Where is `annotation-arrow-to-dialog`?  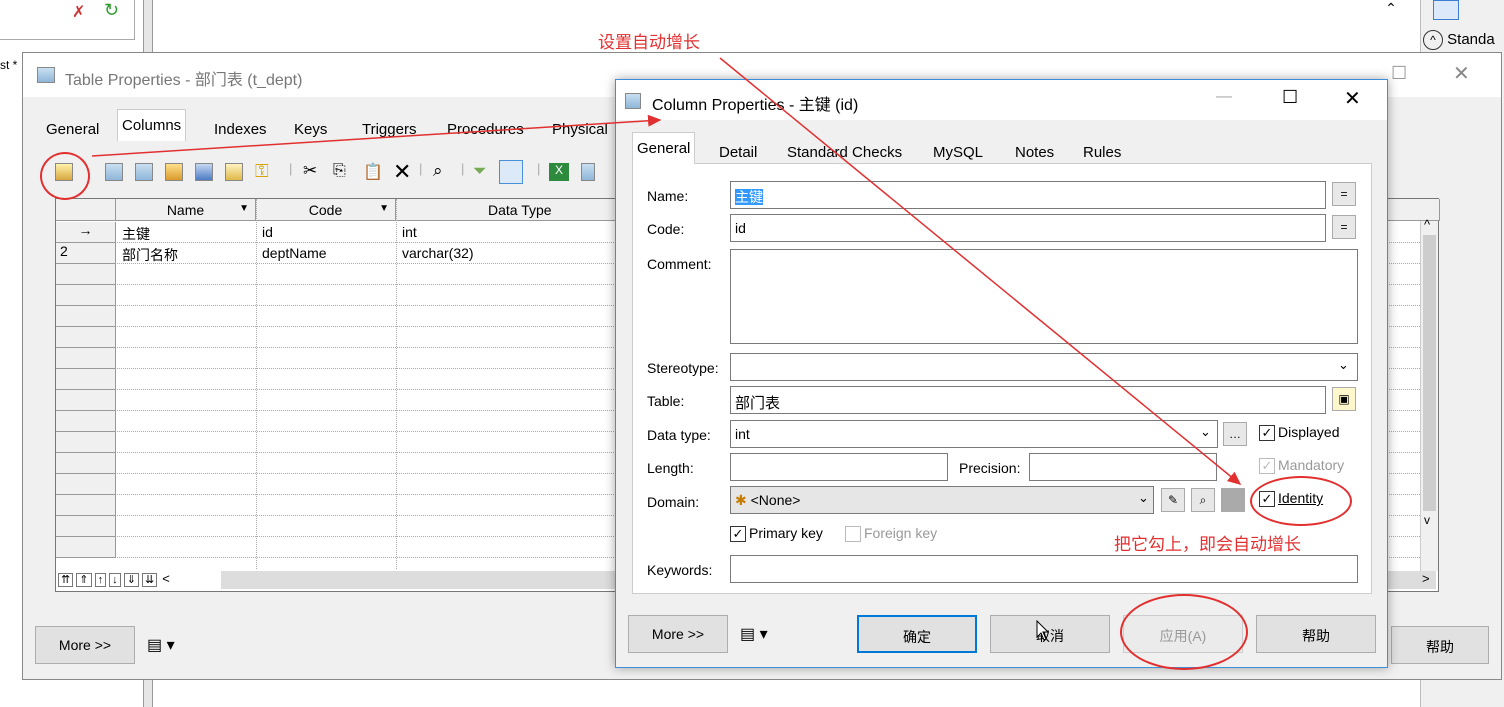 annotation-arrow-to-dialog is located at coordinates (376, 135).